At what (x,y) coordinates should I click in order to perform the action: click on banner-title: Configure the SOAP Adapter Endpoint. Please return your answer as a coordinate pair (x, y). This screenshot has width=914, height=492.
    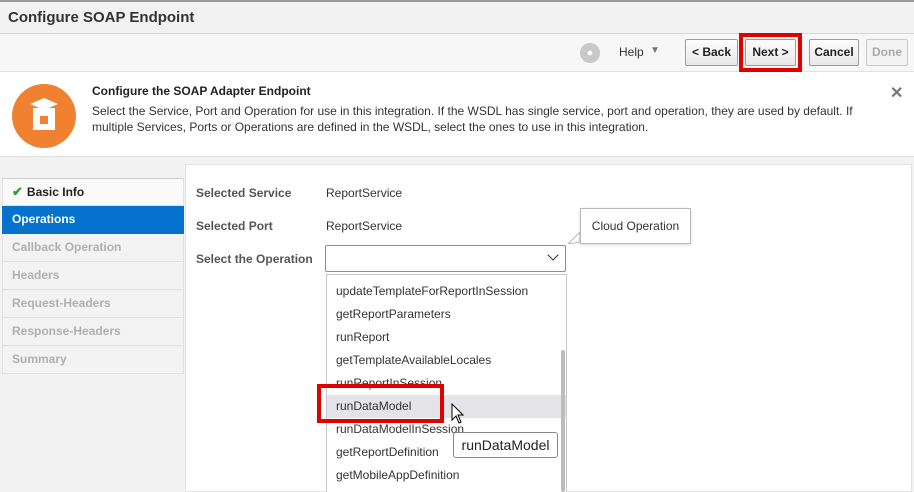
    Looking at the image, I should click on (201, 91).